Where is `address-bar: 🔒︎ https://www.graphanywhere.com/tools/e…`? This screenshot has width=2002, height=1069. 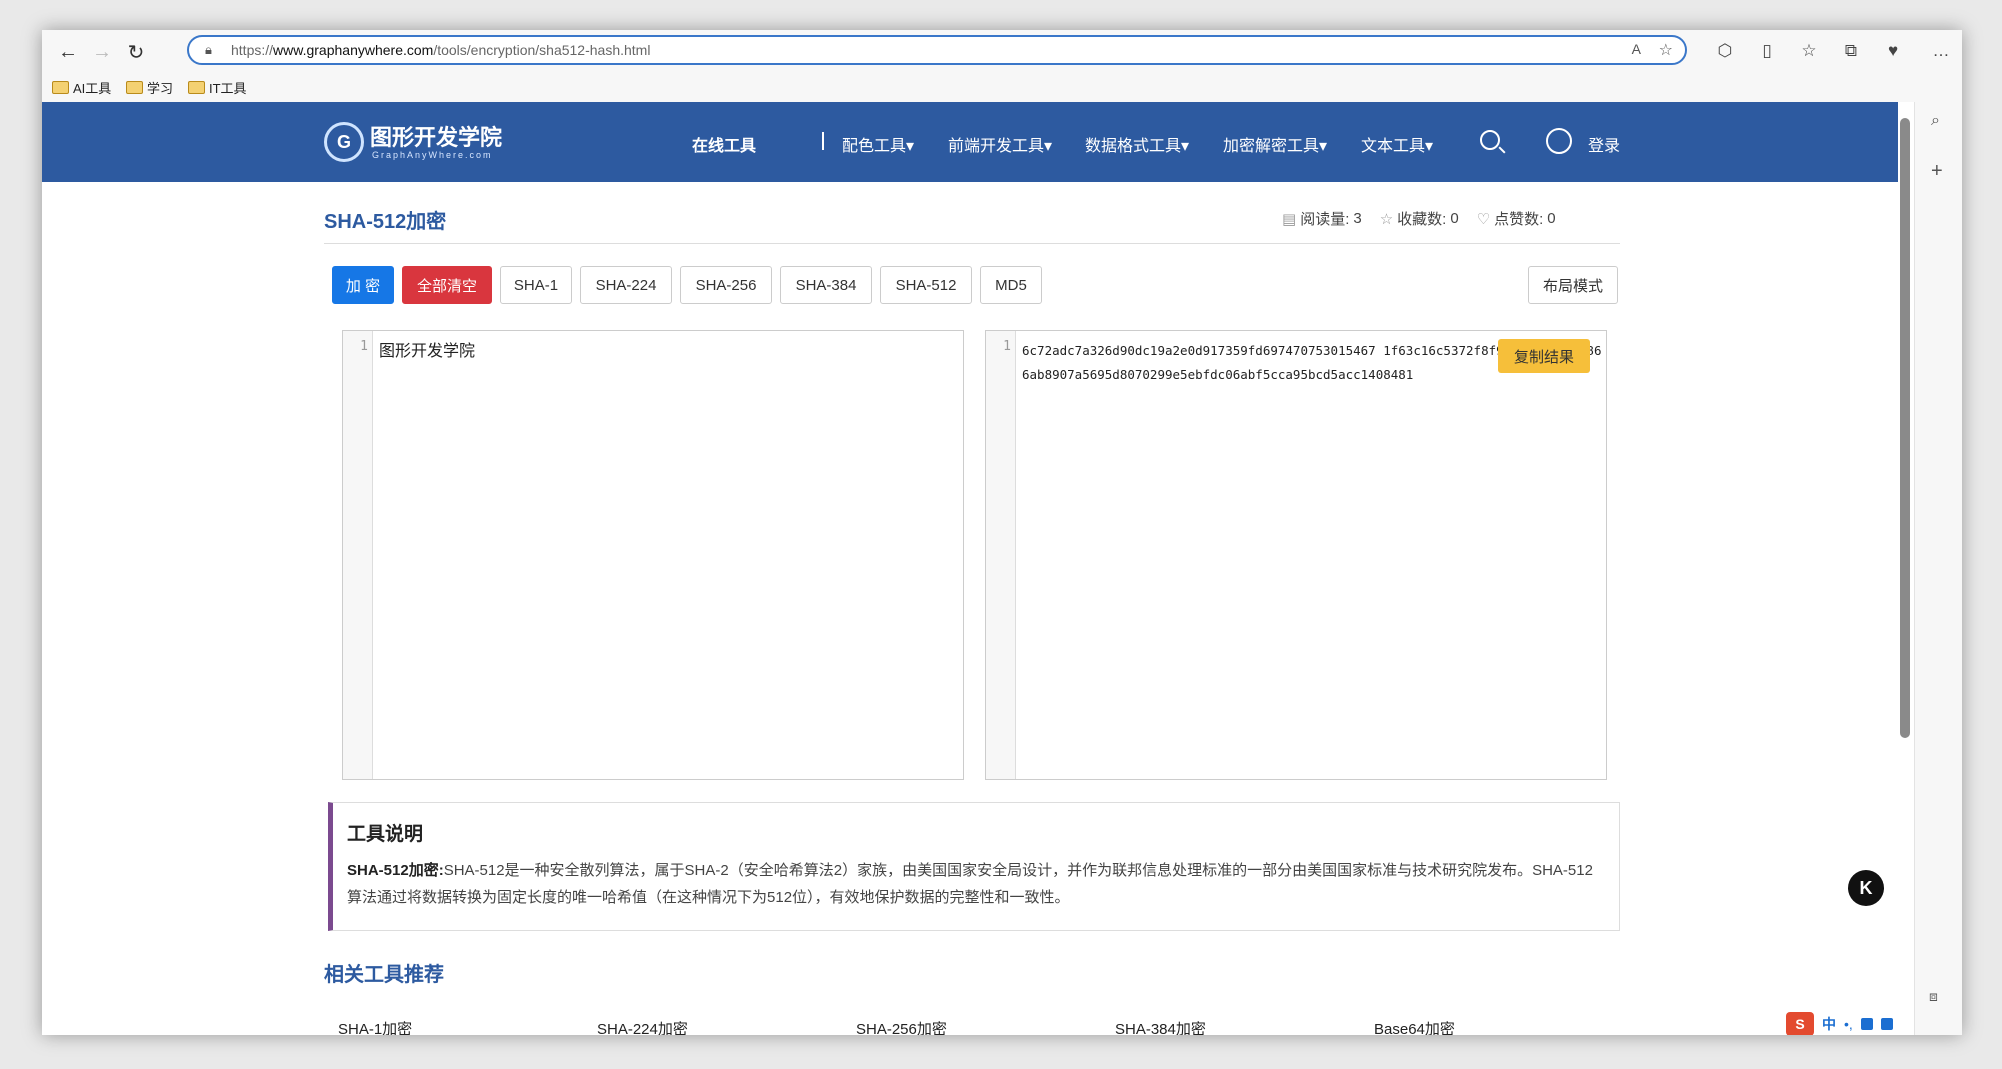 address-bar: 🔒︎ https://www.graphanywhere.com/tools/e… is located at coordinates (937, 50).